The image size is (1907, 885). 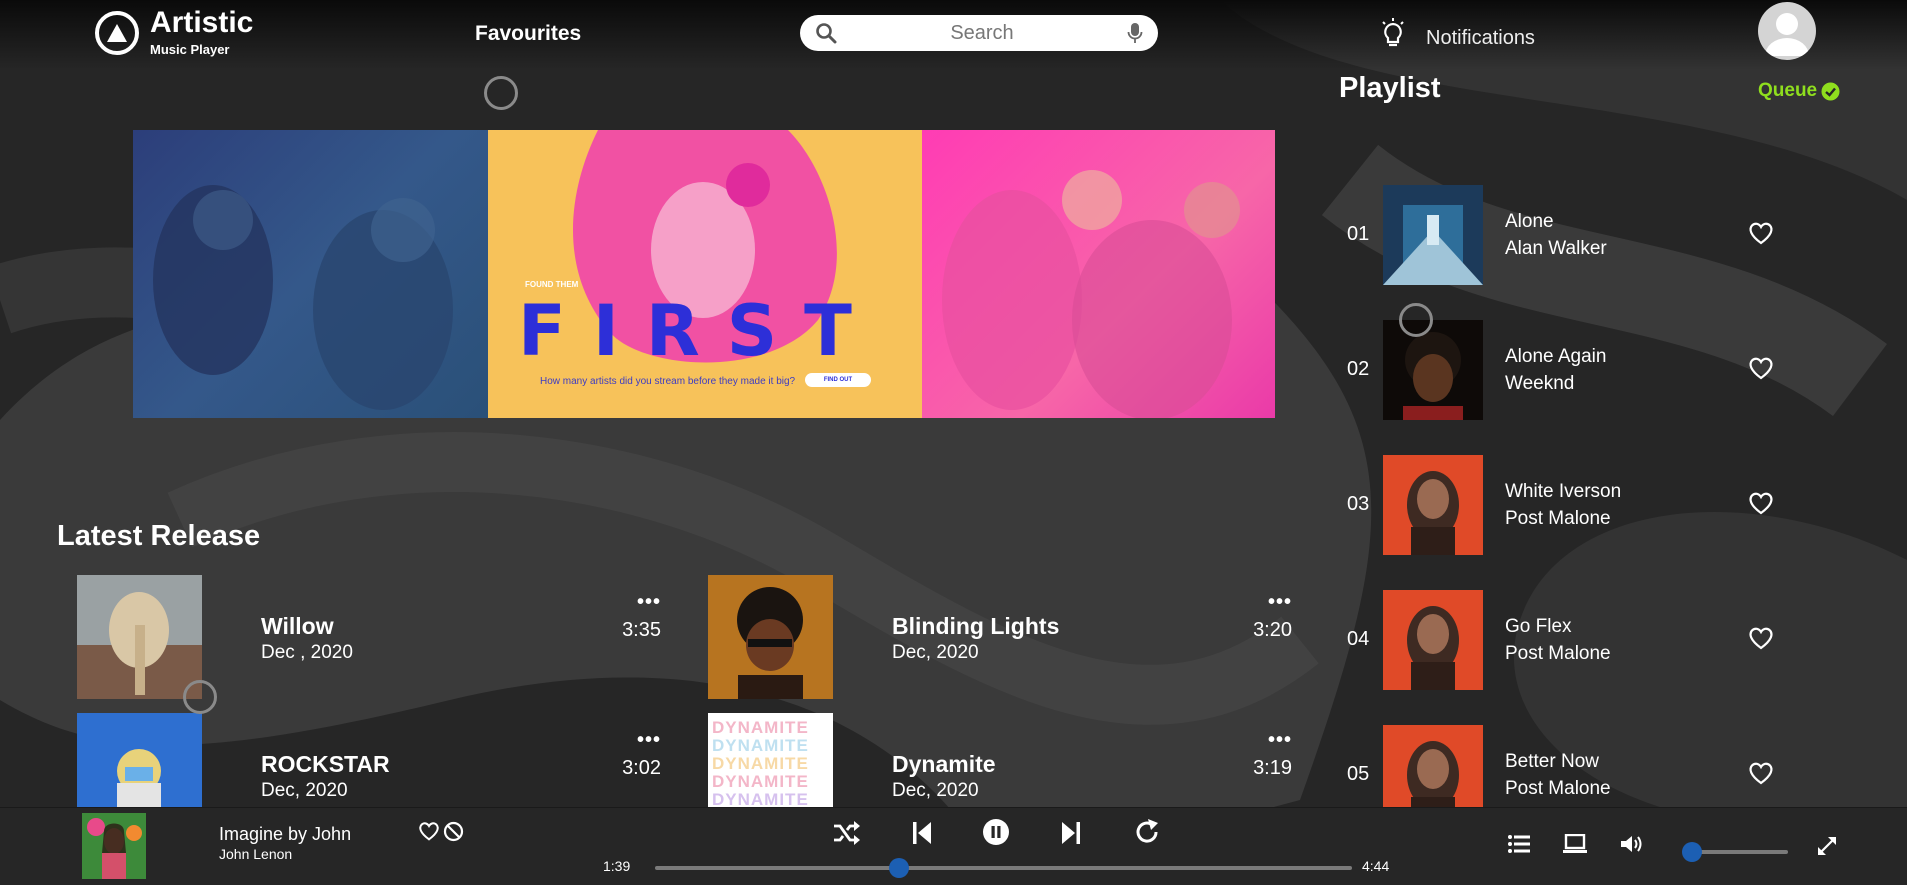 I want to click on app-logo: Artistic Music Player, so click(x=174, y=32).